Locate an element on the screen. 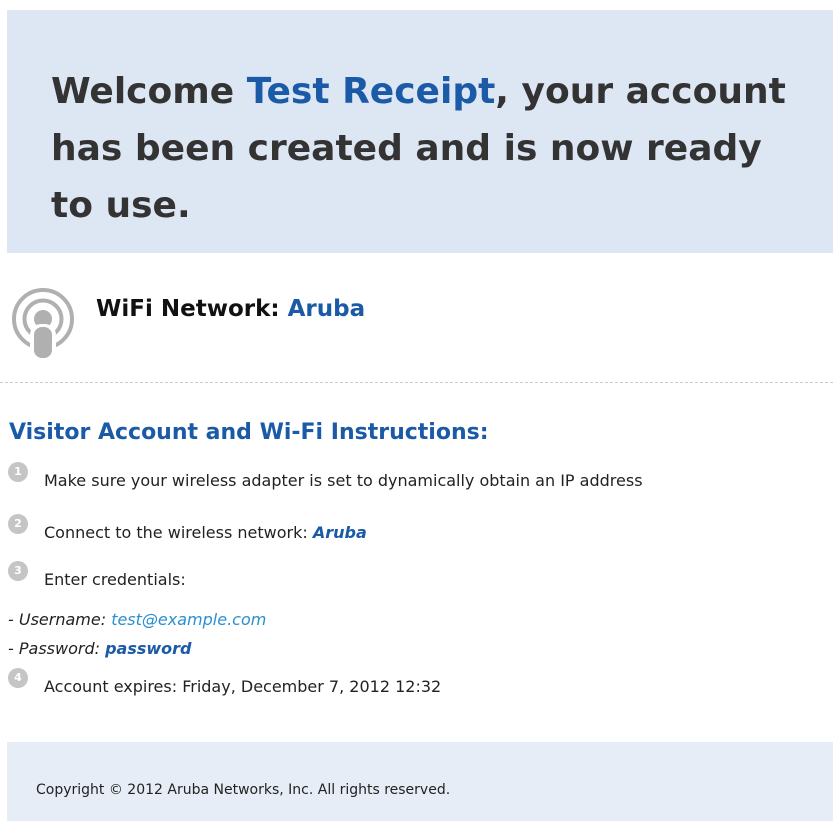 Image resolution: width=833 pixels, height=821 pixels. wifi-network-prefix: WiFi Network: is located at coordinates (192, 309).